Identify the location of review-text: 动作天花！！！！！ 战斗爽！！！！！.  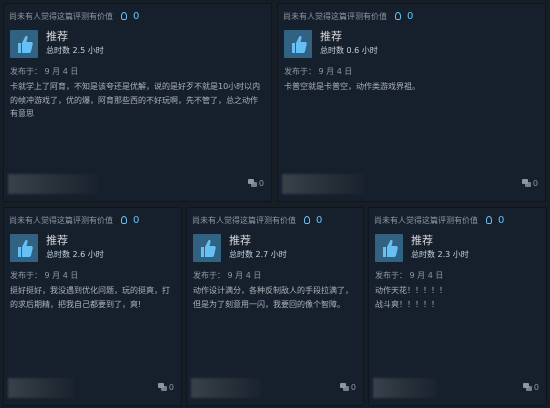
(411, 297).